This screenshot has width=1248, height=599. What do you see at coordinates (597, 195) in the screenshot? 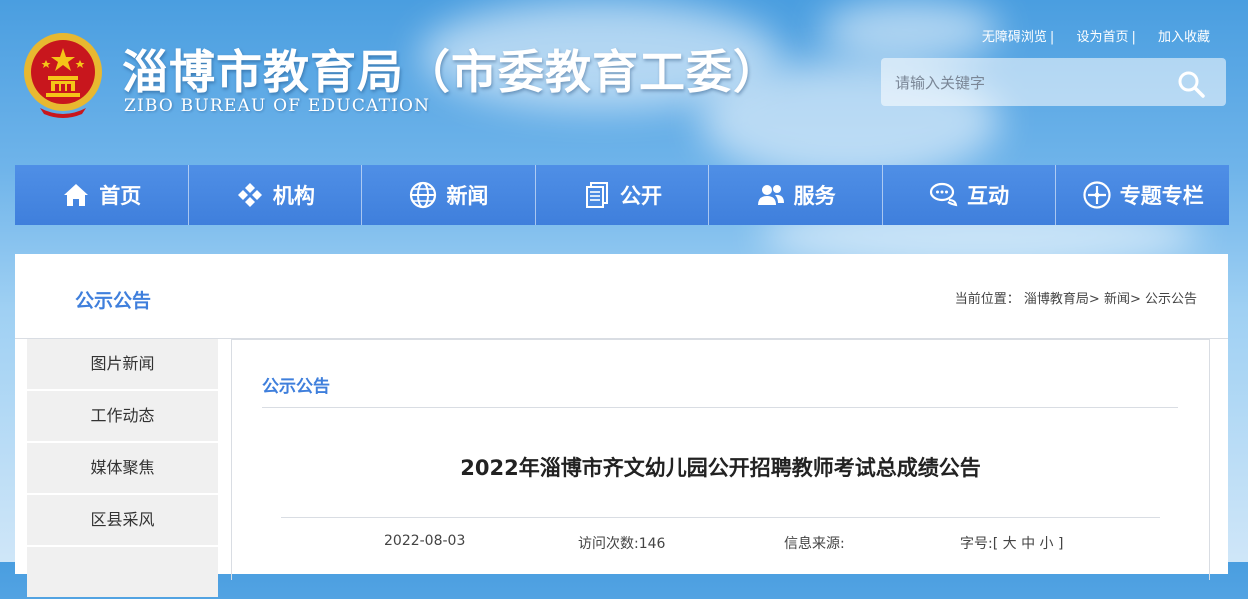
I see `document-icon` at bounding box center [597, 195].